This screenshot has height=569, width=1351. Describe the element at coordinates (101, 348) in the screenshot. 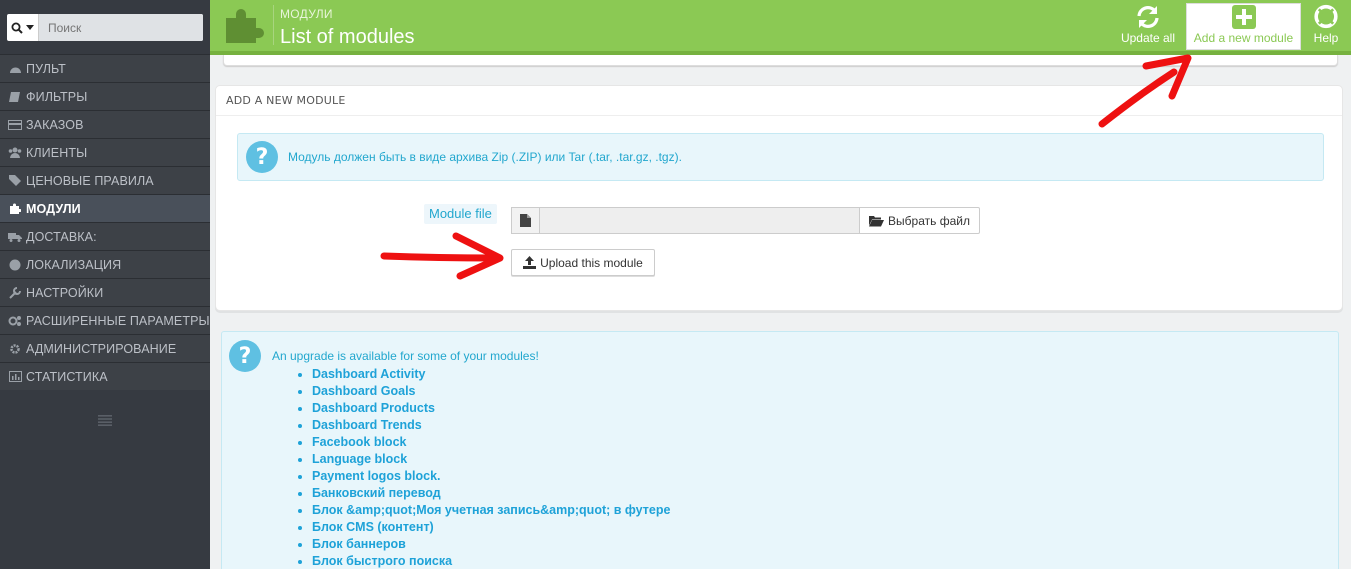

I see `sidebar-item-label: АДМИНИСТРИРОВАНИЕ` at that location.